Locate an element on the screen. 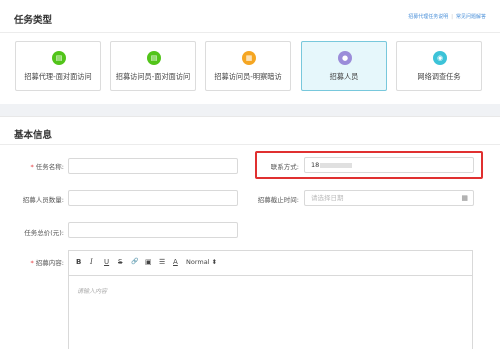  deadline-date-picker: 请选择日期 ▦ is located at coordinates (389, 198).